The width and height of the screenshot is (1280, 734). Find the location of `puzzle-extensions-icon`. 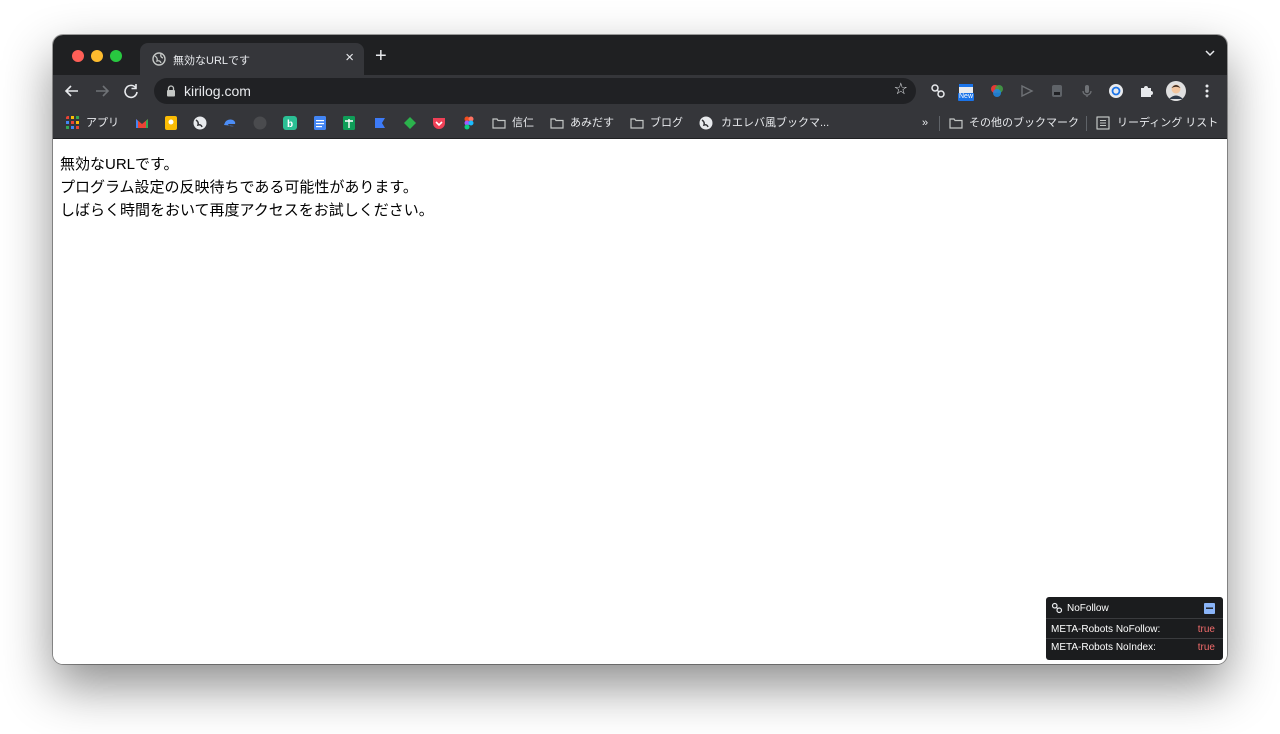

puzzle-extensions-icon is located at coordinates (1146, 91).